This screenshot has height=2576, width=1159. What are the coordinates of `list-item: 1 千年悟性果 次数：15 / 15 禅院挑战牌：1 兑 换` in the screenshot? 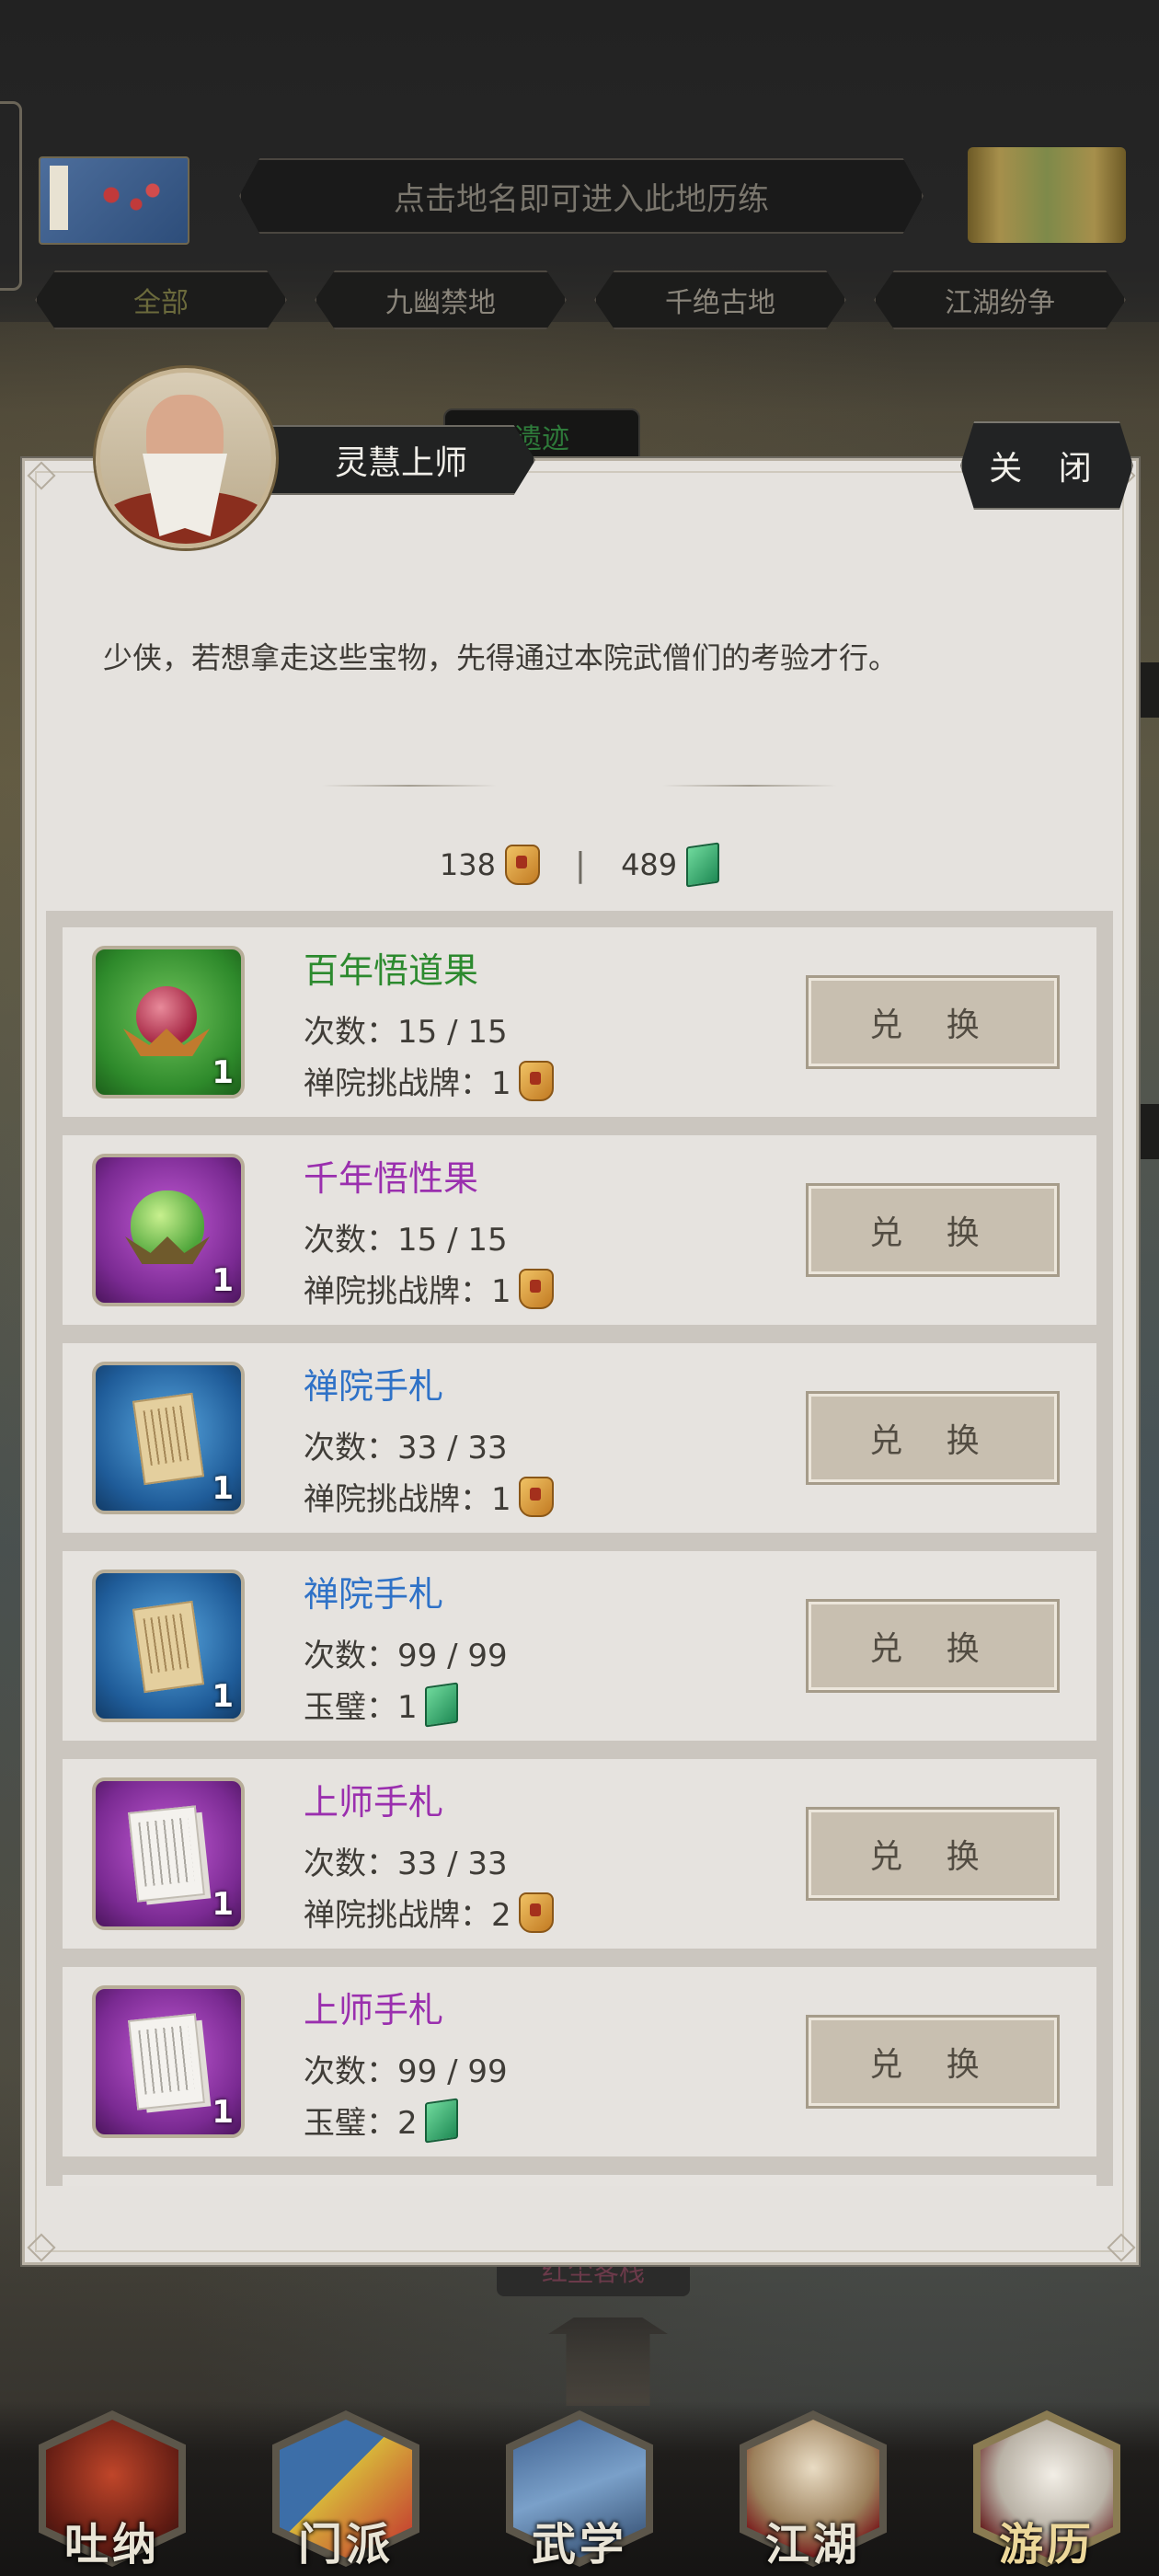 It's located at (579, 1230).